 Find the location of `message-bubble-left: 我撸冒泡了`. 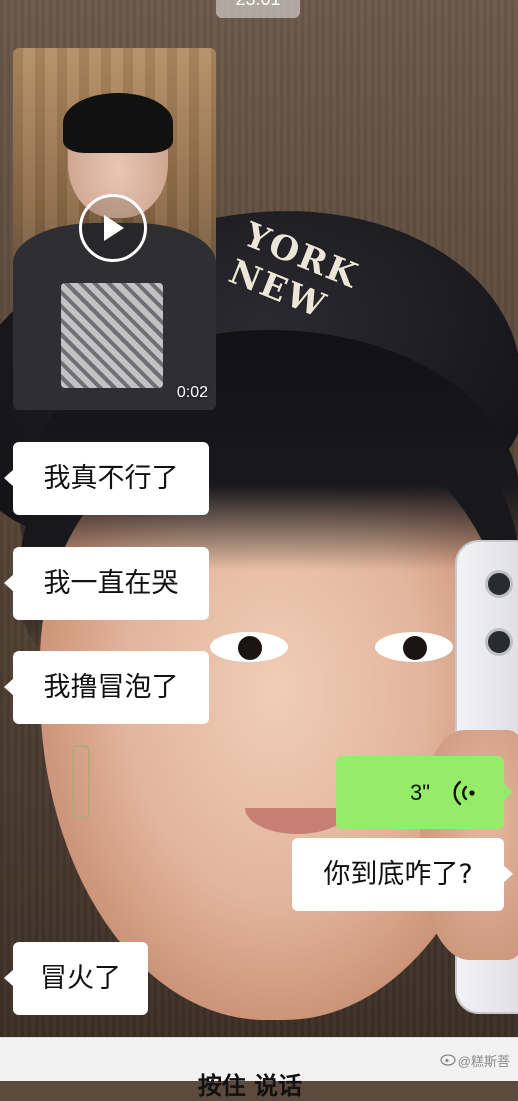

message-bubble-left: 我撸冒泡了 is located at coordinates (106, 687).